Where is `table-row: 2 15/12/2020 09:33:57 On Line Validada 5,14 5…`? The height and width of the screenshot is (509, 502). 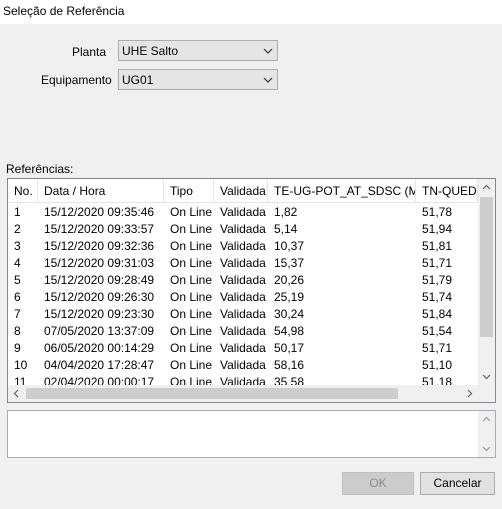
table-row: 2 15/12/2020 09:33:57 On Line Validada 5,14 5… is located at coordinates (243, 229).